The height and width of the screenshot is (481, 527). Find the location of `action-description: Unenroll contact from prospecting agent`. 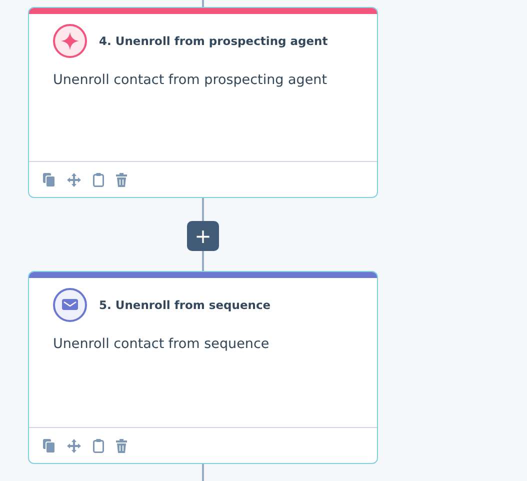

action-description: Unenroll contact from prospecting agent is located at coordinates (190, 80).